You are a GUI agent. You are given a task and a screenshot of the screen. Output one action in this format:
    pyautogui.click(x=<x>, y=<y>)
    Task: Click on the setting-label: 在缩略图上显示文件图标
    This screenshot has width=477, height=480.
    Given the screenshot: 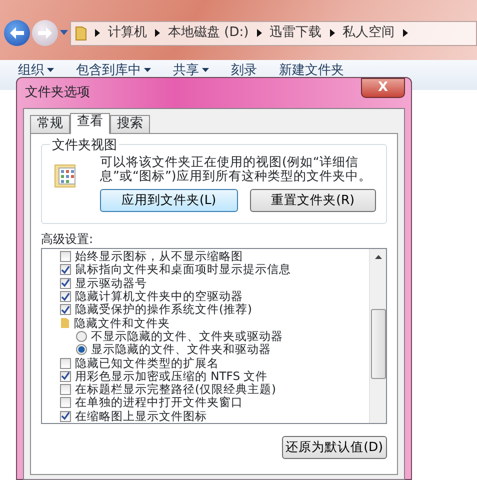 What is the action you would take?
    pyautogui.click(x=141, y=416)
    